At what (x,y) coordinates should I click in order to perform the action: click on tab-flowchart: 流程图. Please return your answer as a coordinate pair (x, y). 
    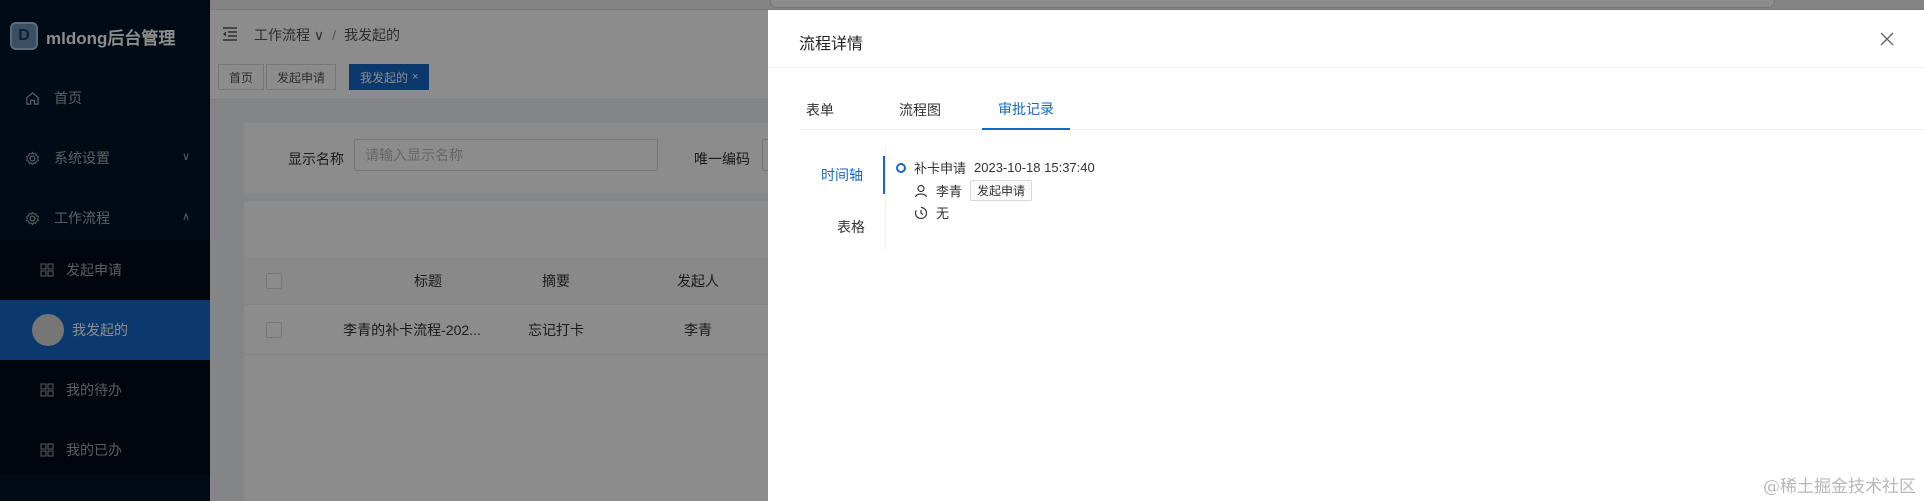
    Looking at the image, I should click on (920, 110).